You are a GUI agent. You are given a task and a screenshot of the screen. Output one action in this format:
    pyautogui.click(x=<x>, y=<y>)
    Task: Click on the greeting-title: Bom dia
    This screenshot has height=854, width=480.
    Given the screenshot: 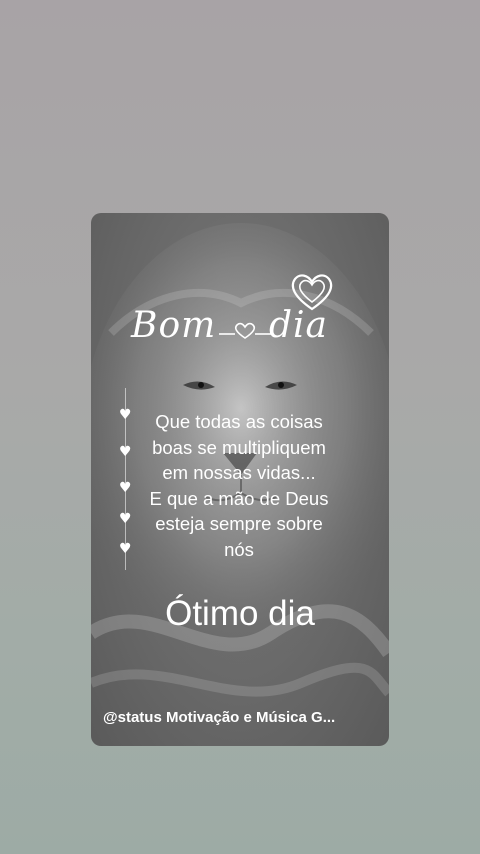 What is the action you would take?
    pyautogui.click(x=246, y=325)
    